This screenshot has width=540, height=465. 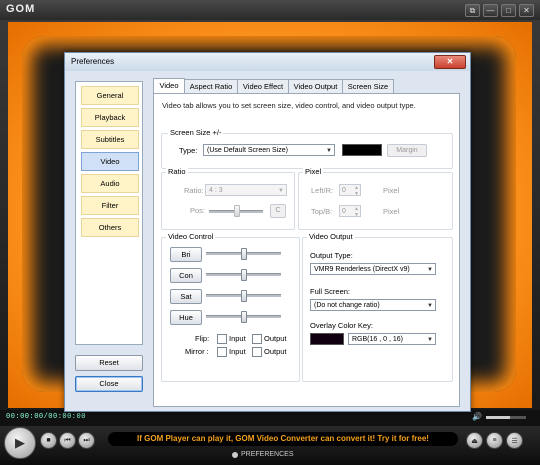 I want to click on mirror-label: Mirror :, so click(x=197, y=351).